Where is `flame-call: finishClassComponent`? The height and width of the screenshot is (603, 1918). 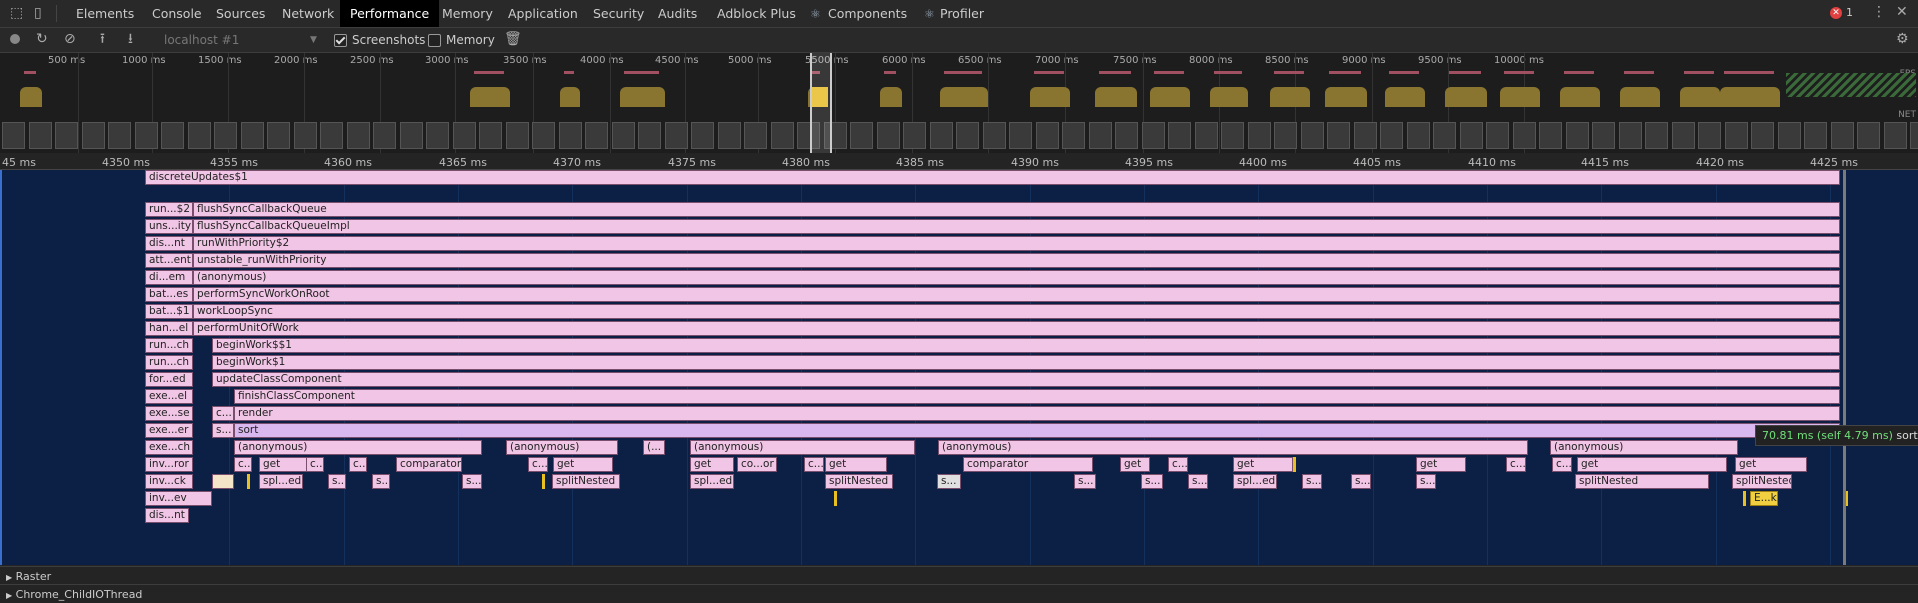
flame-call: finishClassComponent is located at coordinates (1037, 396).